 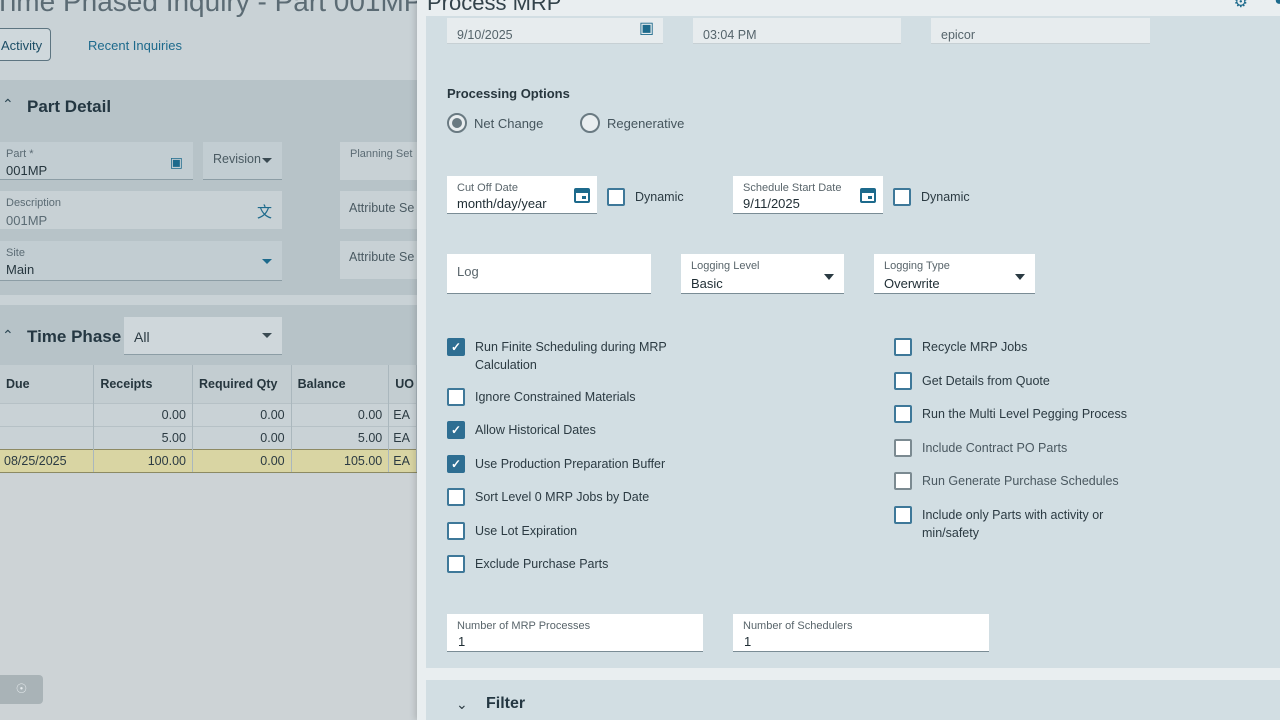 I want to click on checkbox-label: Exclude Purchase Parts, so click(x=542, y=564).